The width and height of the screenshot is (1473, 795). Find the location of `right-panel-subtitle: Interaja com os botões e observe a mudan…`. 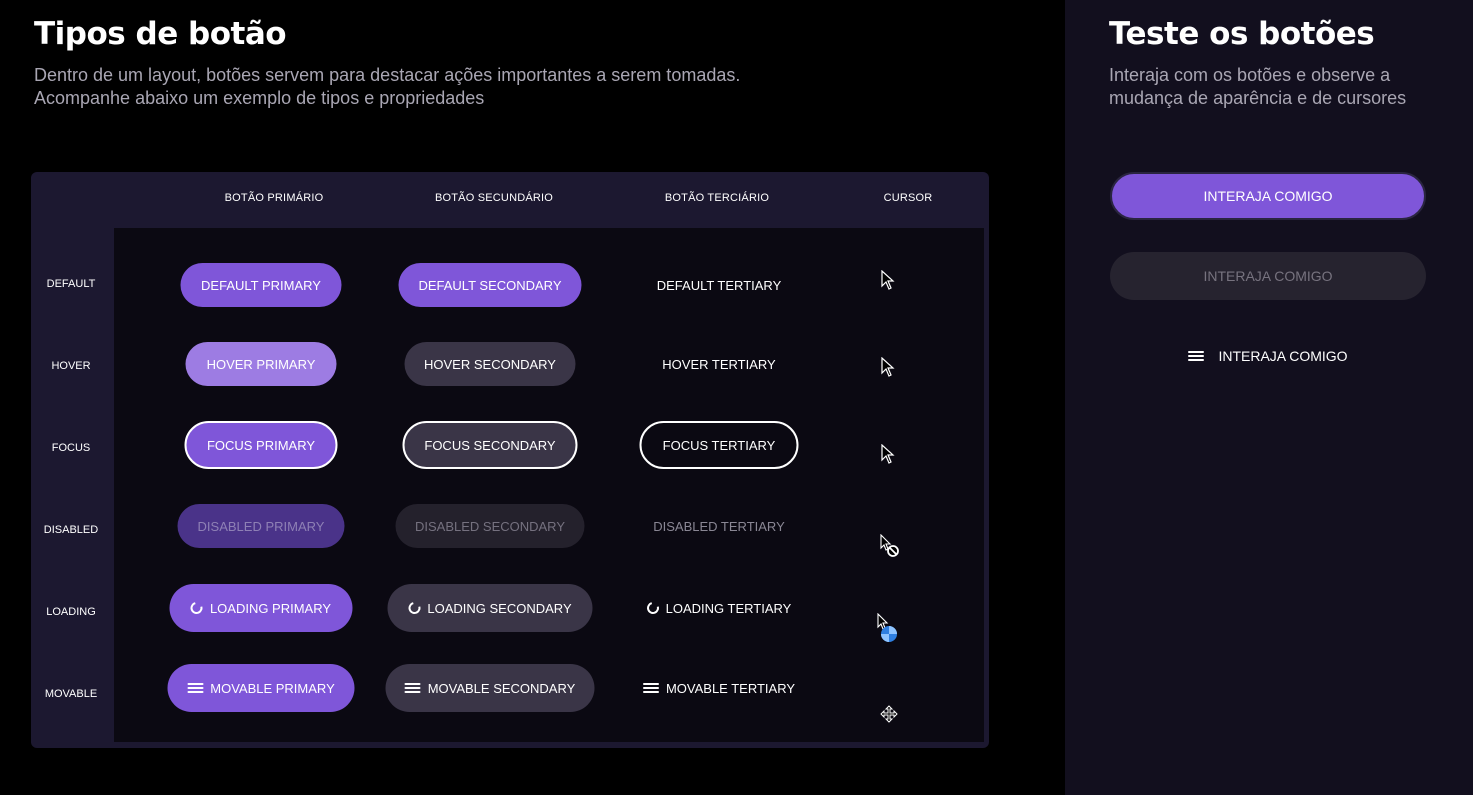

right-panel-subtitle: Interaja com os botões e observe a mudan… is located at coordinates (1279, 87).